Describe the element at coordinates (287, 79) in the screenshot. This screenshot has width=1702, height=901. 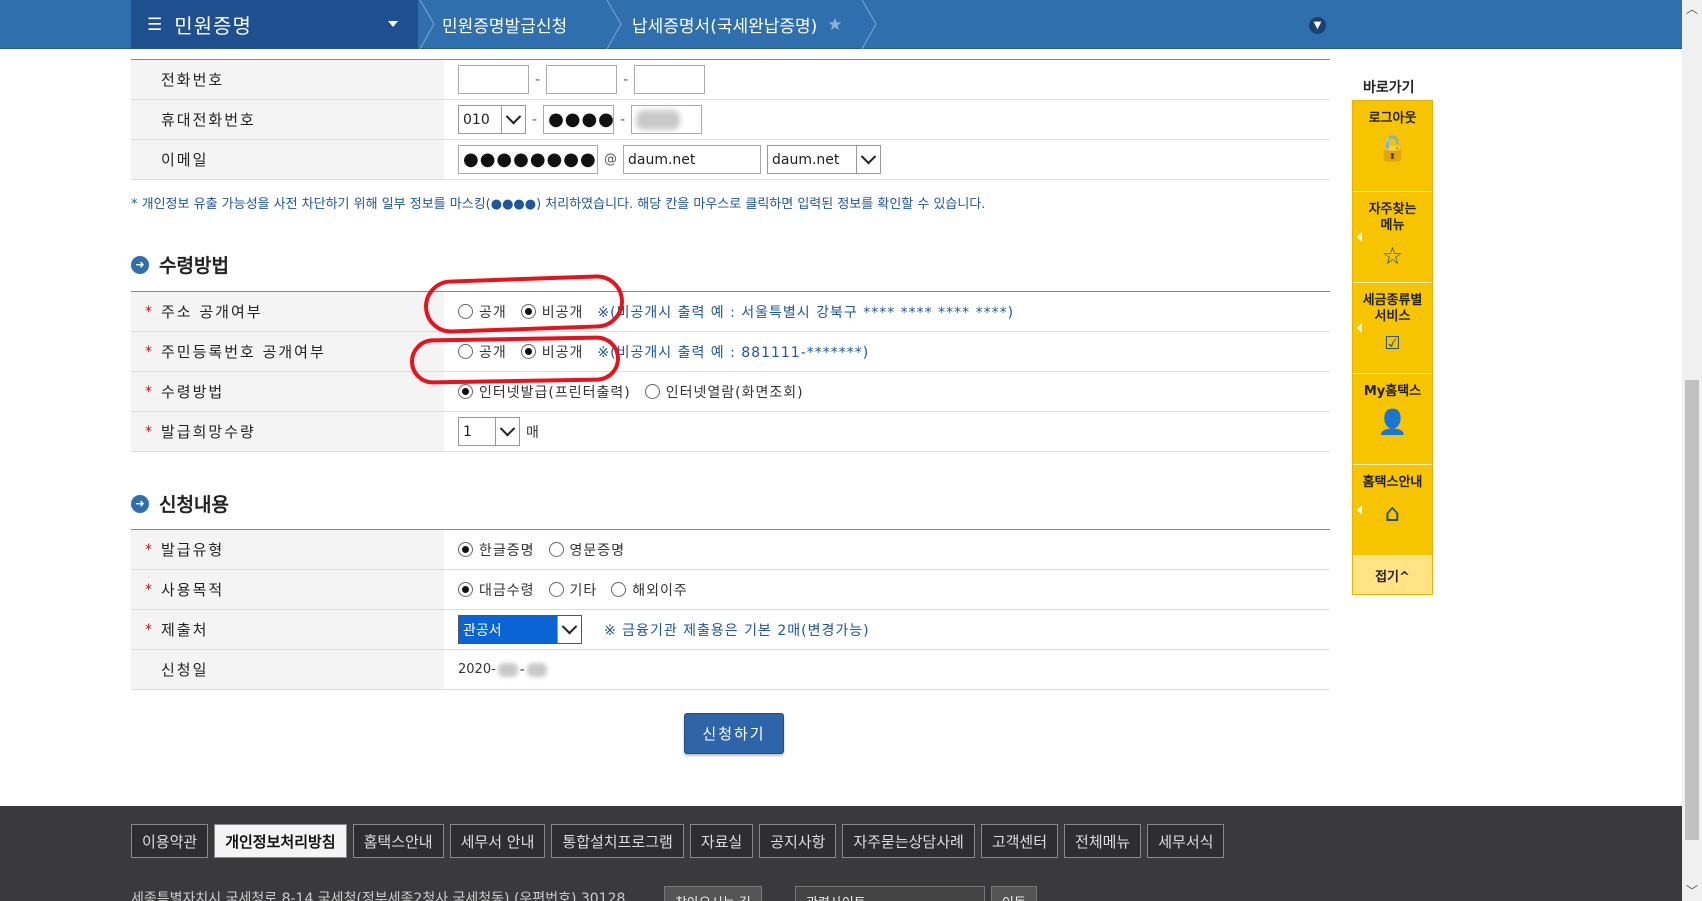
I see `phone-label: 전화번호` at that location.